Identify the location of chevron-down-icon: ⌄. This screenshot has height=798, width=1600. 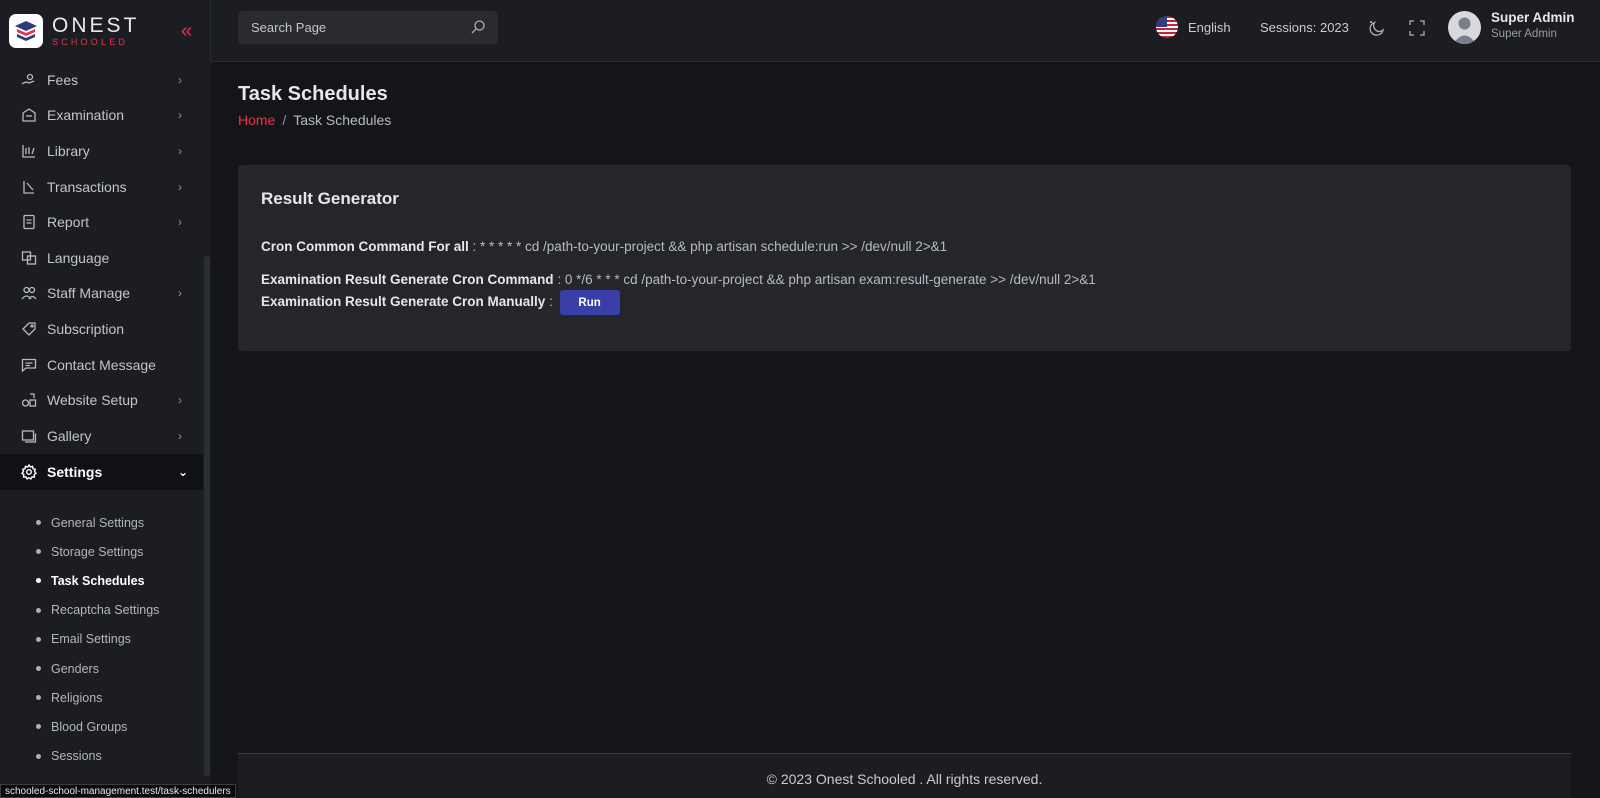
(183, 471).